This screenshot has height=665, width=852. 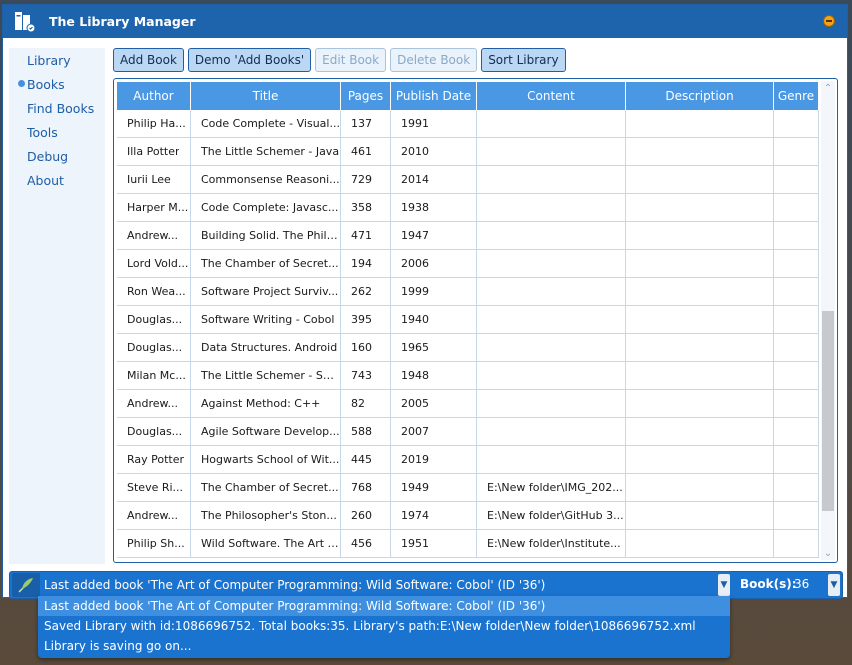 What do you see at coordinates (57, 132) in the screenshot?
I see `sidebar-item-tools: Tools` at bounding box center [57, 132].